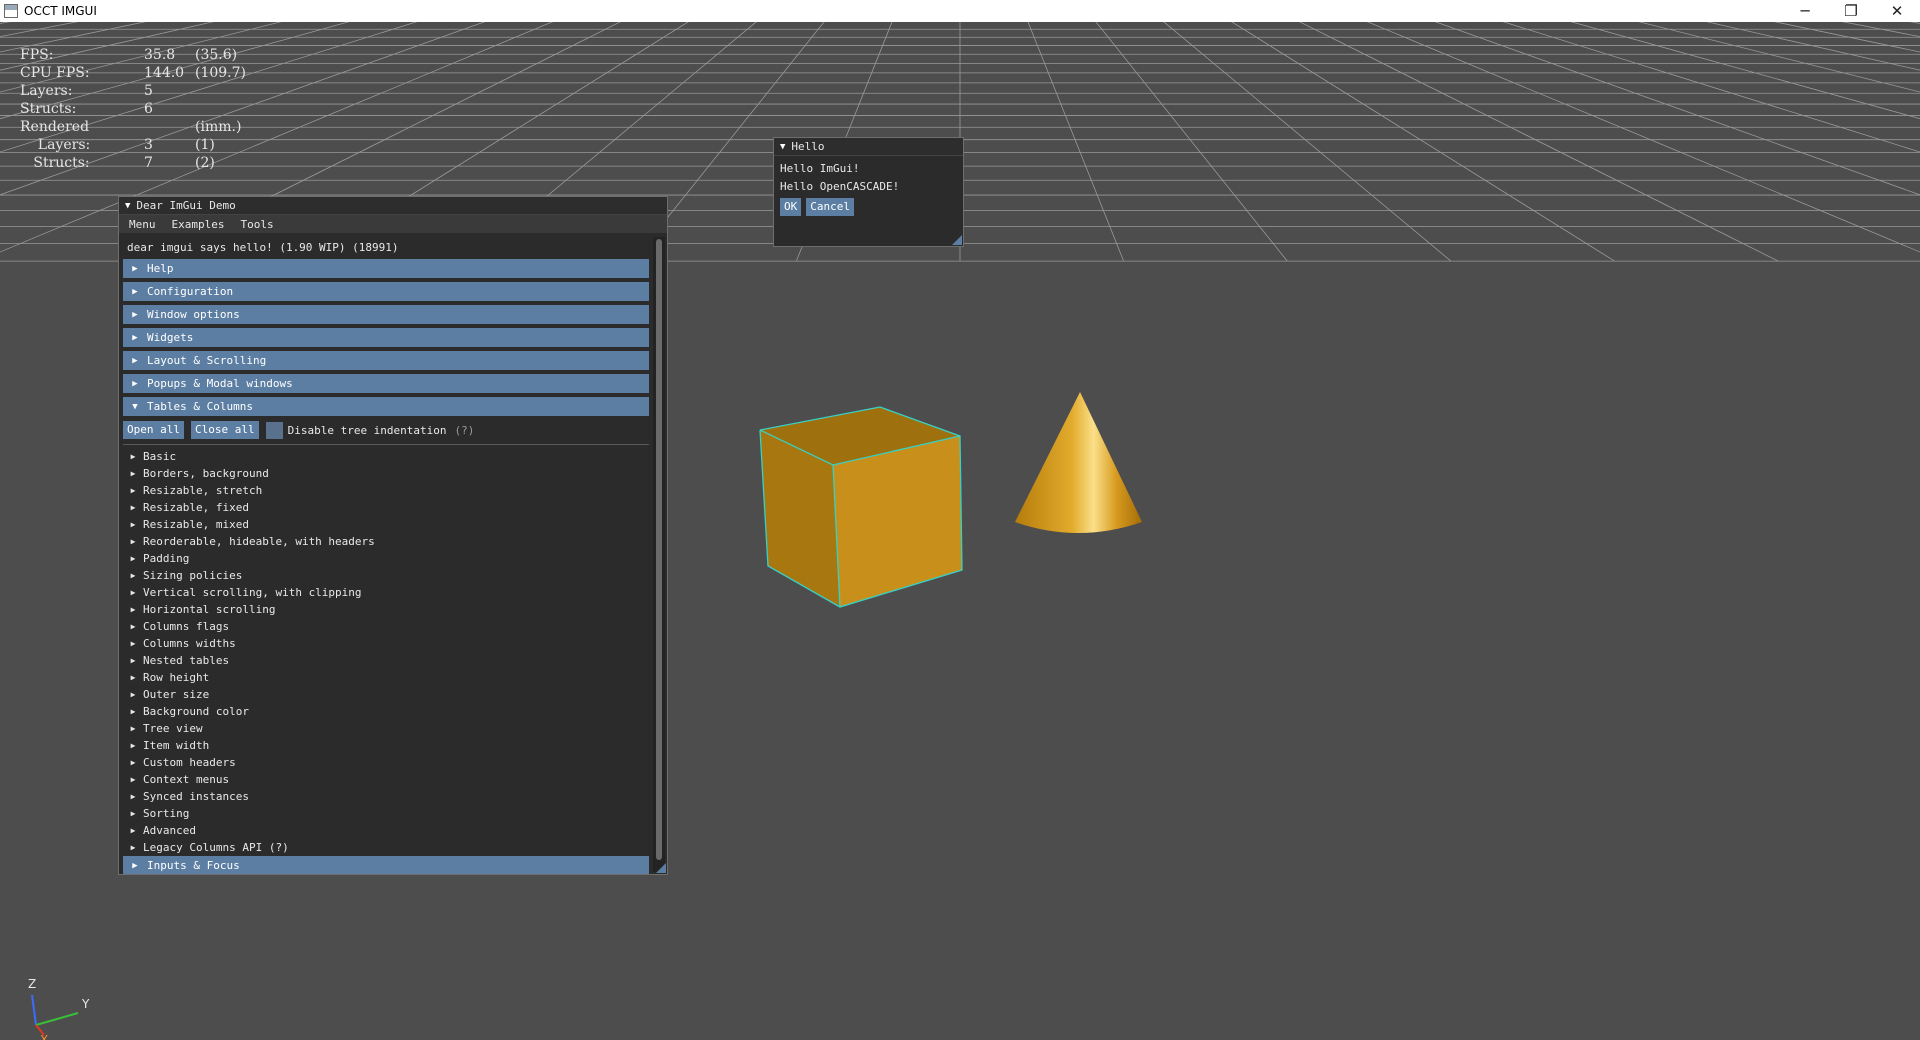  Describe the element at coordinates (386, 592) in the screenshot. I see `tree-node: ▶ Vertical scrolling, with clipping` at that location.